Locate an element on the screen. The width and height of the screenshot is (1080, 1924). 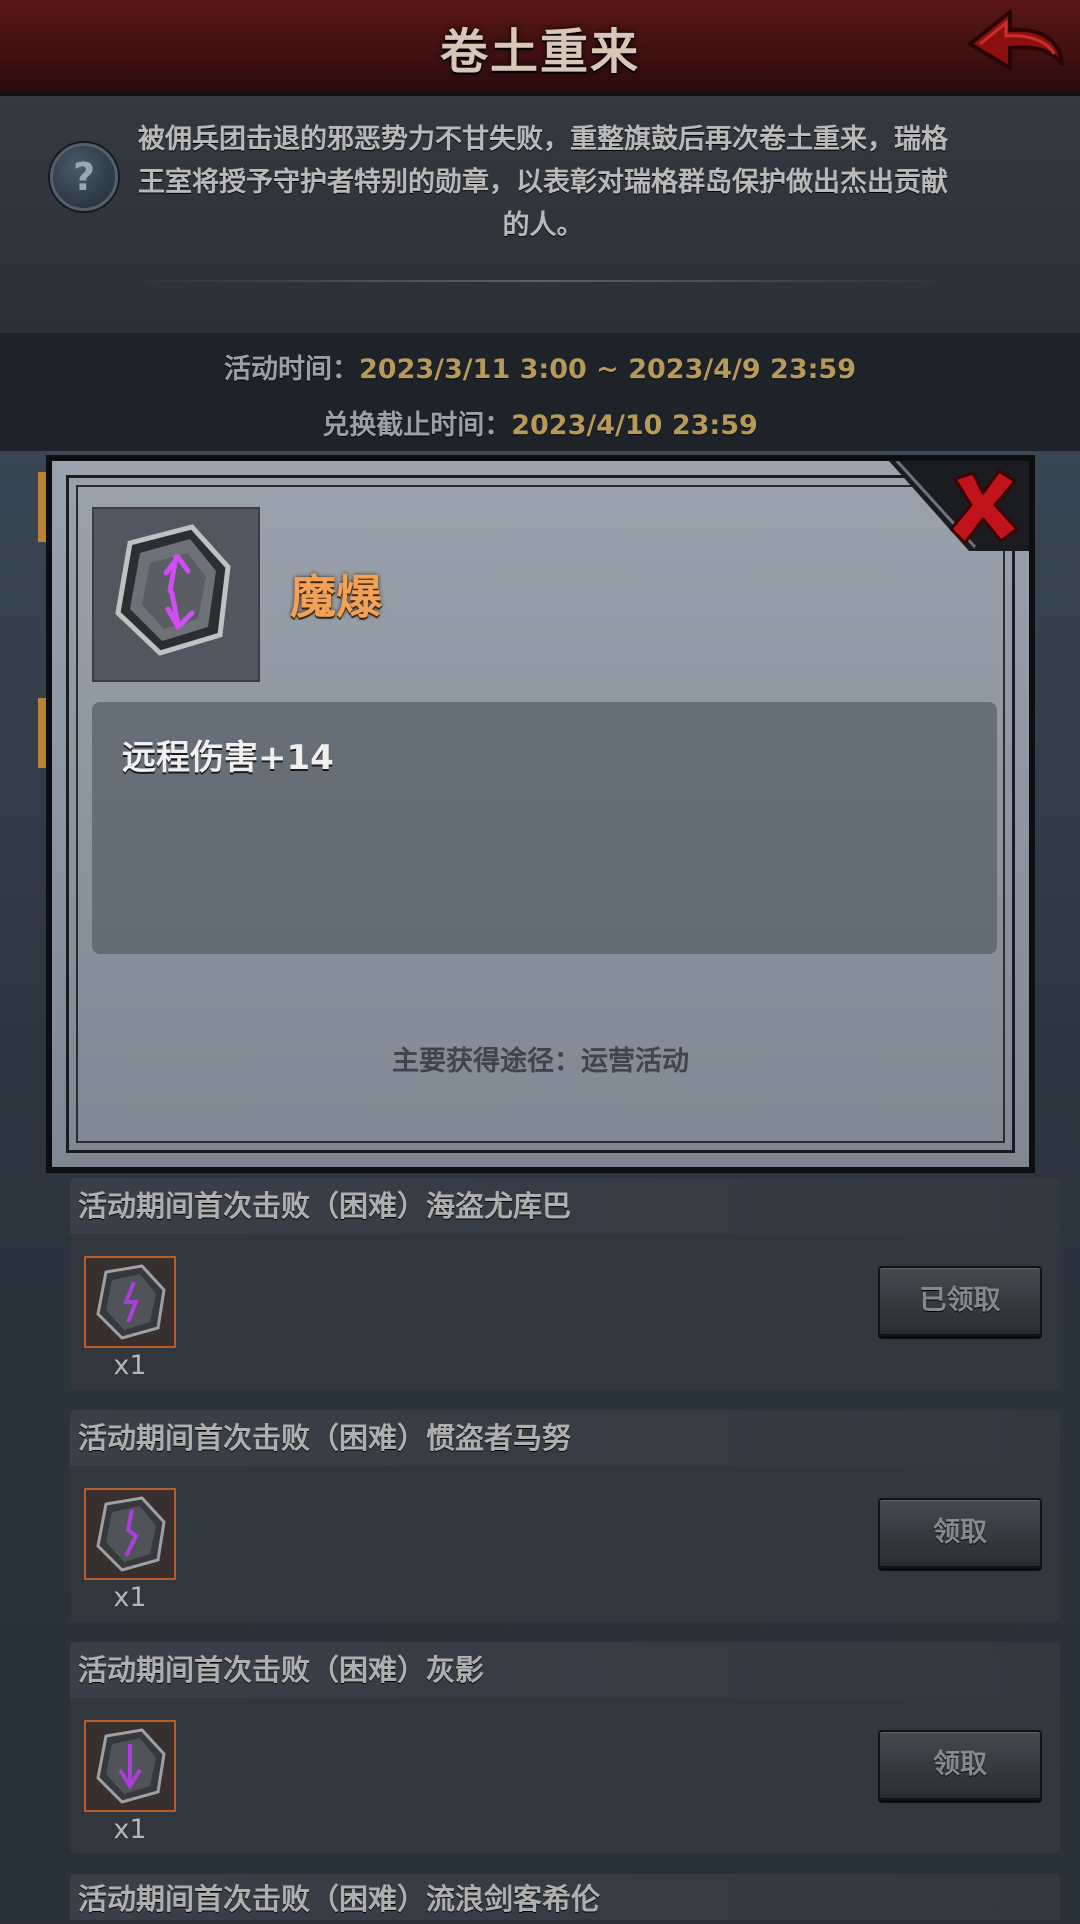
effect-text: 远程伤害+14 is located at coordinates (228, 758).